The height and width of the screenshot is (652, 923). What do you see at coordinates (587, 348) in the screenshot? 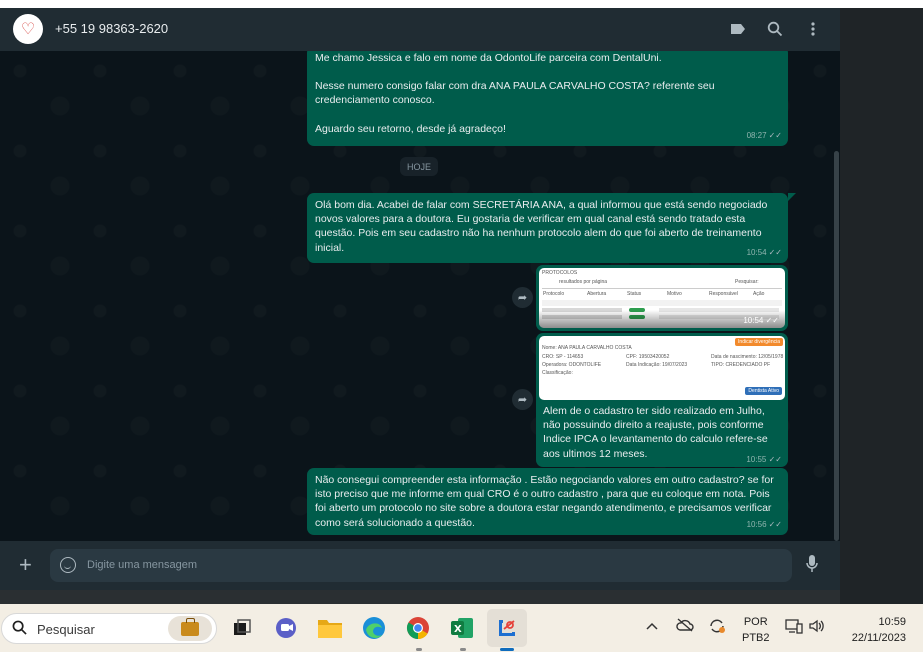
I see `image-profile-name: Nome: ANA PAULA CARVALHO COSTA` at bounding box center [587, 348].